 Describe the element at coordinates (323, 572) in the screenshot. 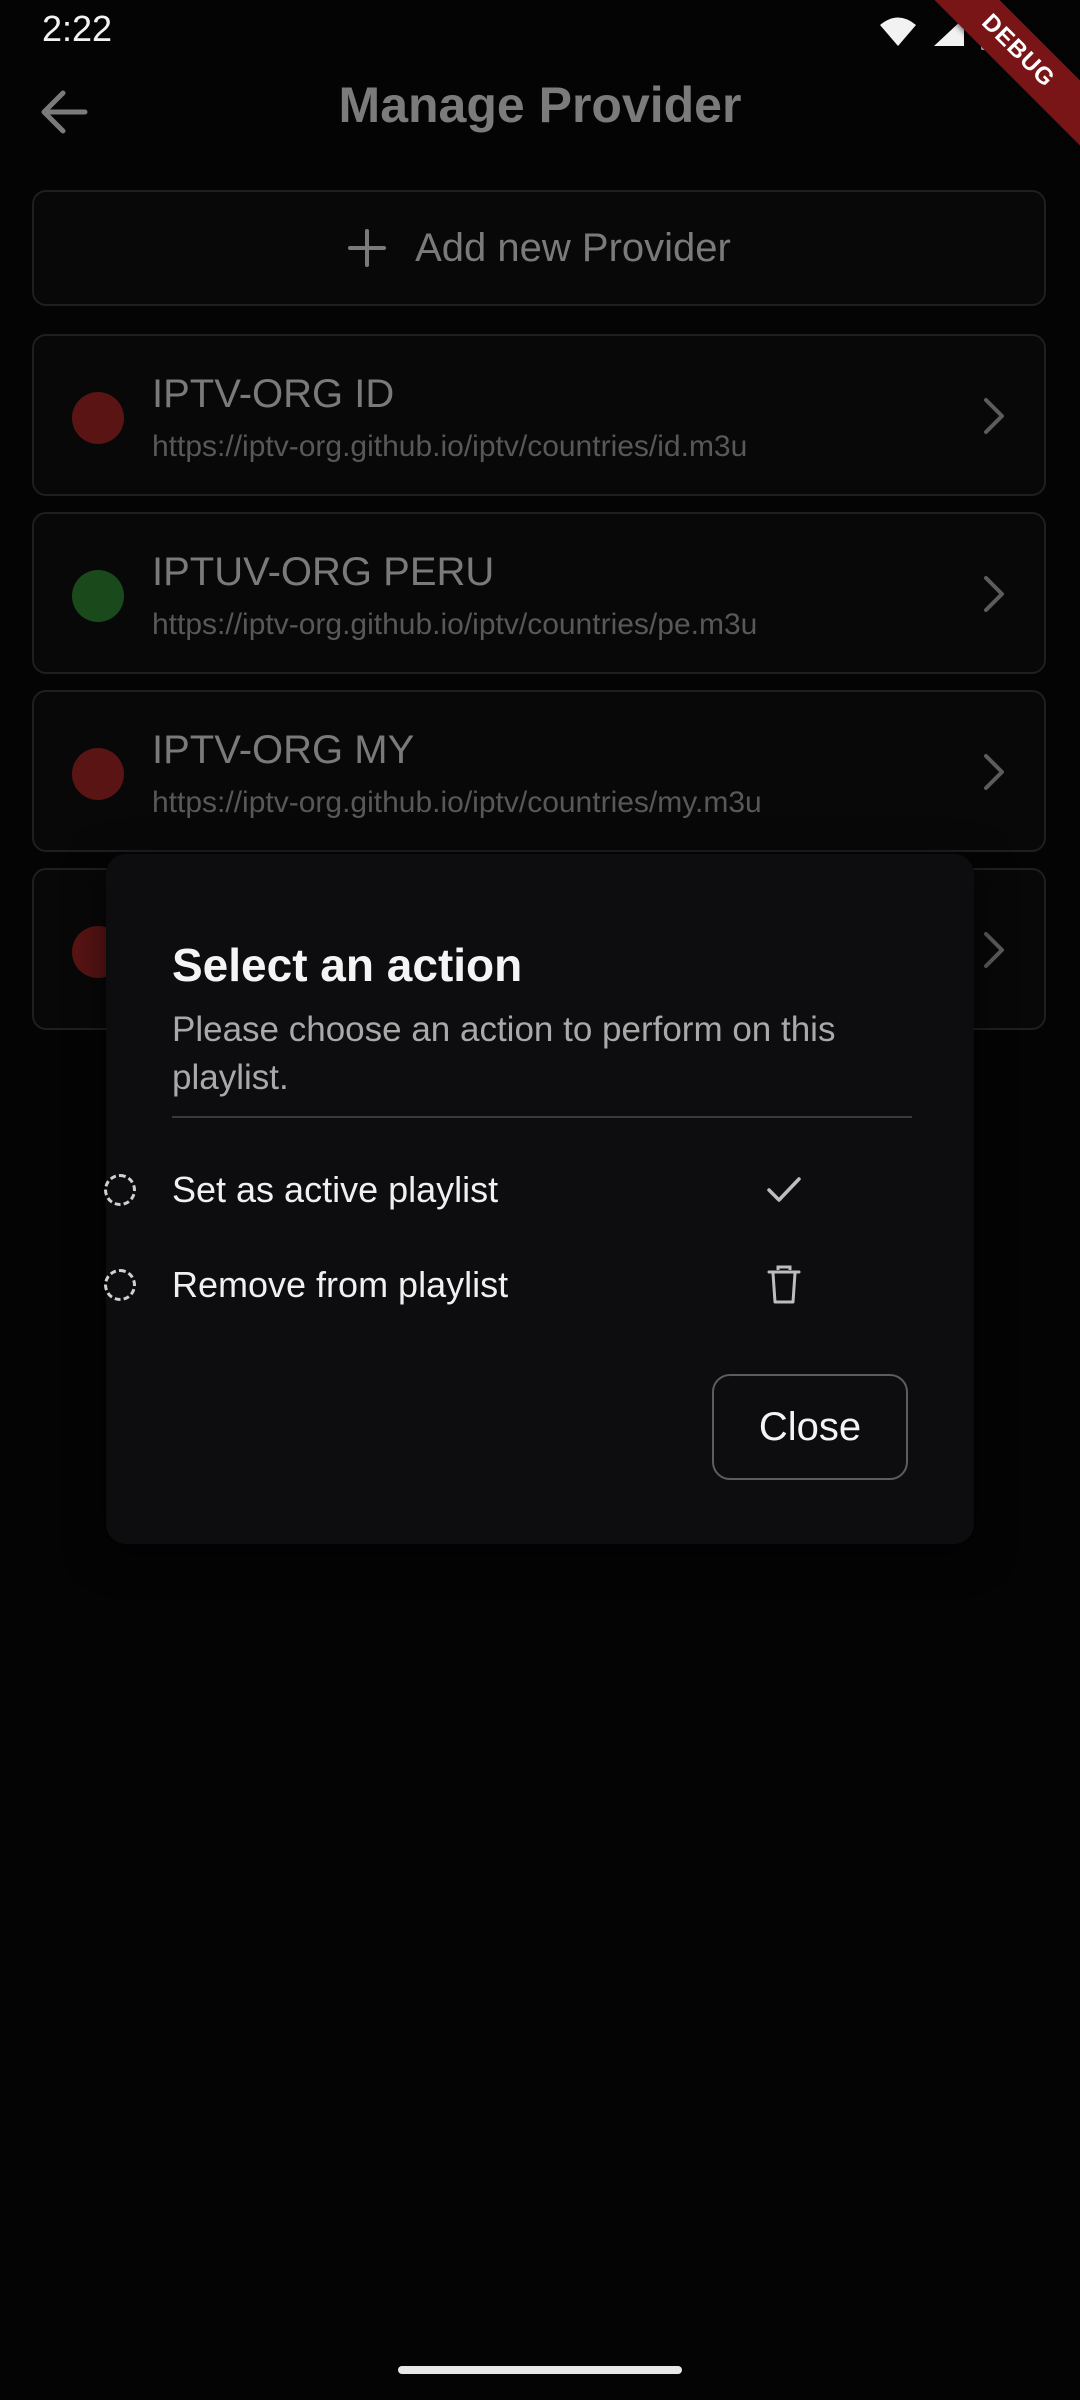

I see `provider-name: IPTUV-ORG PERU` at that location.